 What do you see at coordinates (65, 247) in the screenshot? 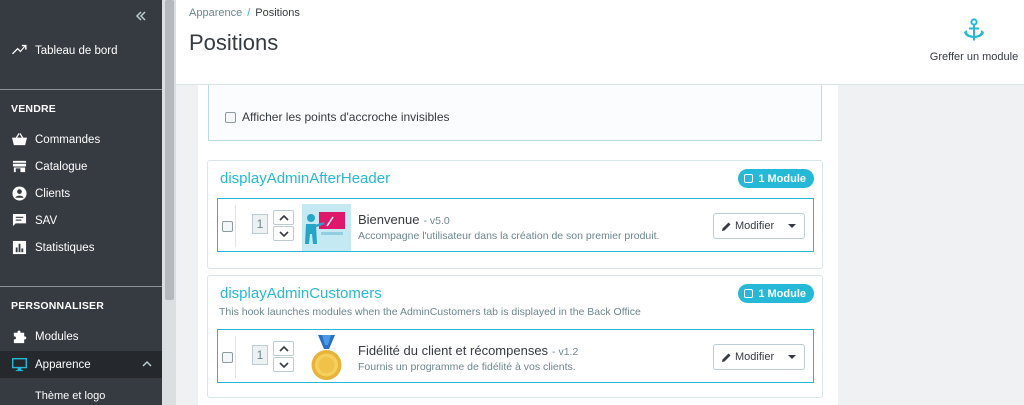
I see `sidebar-item-label: Statistiques` at bounding box center [65, 247].